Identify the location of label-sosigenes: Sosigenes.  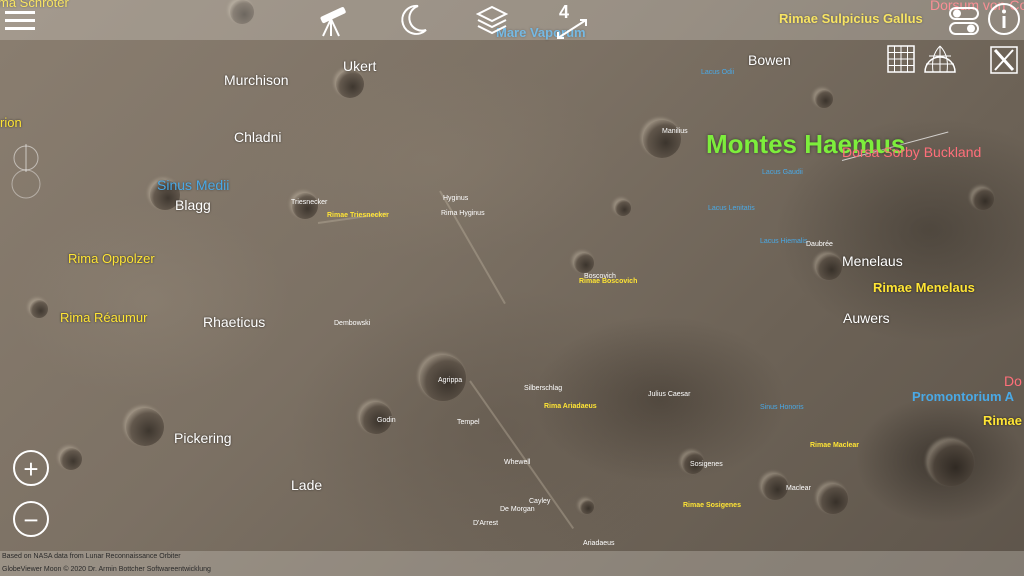
(706, 464).